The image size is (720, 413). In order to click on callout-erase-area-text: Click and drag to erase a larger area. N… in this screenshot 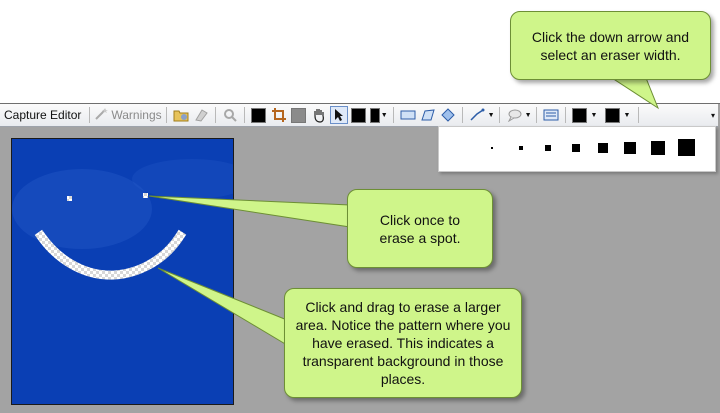, I will do `click(403, 343)`.